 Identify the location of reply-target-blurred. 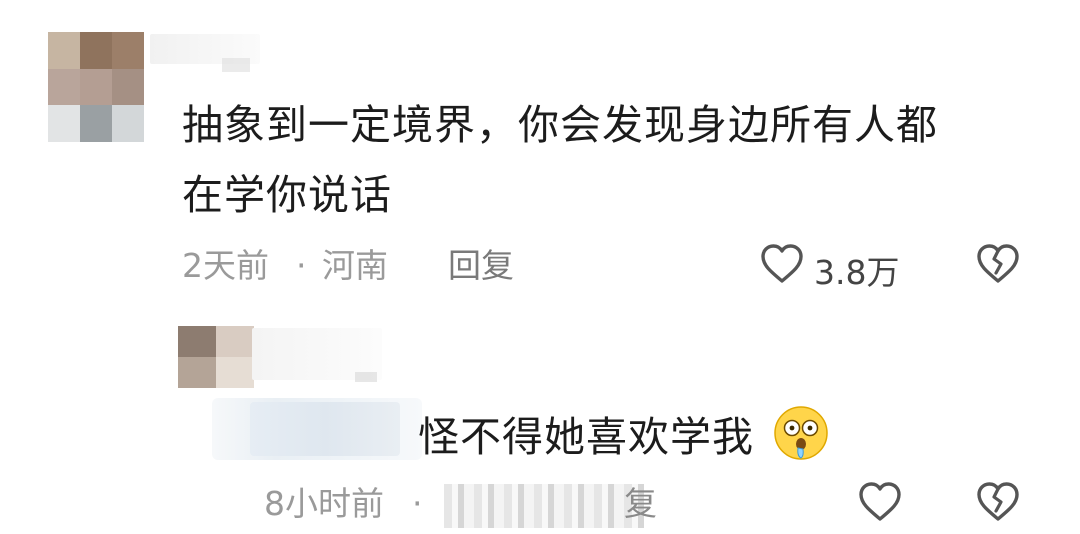
(325, 429).